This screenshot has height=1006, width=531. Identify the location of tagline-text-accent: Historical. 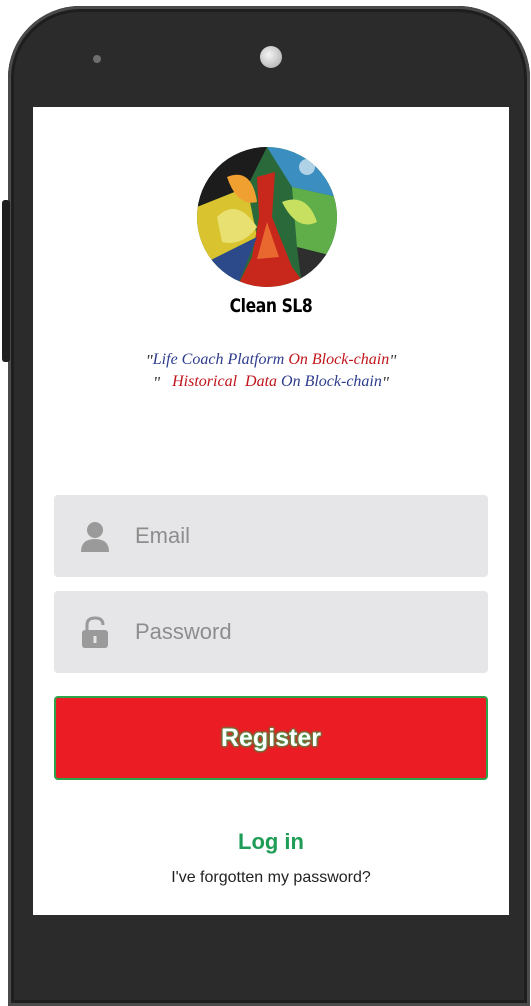
(207, 381).